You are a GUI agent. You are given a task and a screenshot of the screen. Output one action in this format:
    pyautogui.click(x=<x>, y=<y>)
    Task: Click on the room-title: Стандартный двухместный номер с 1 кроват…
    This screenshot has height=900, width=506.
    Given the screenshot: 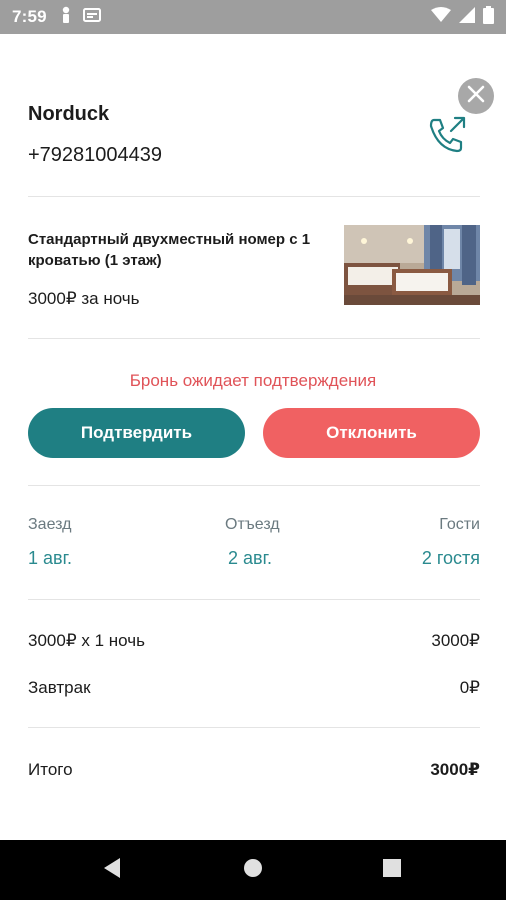 What is the action you would take?
    pyautogui.click(x=169, y=250)
    